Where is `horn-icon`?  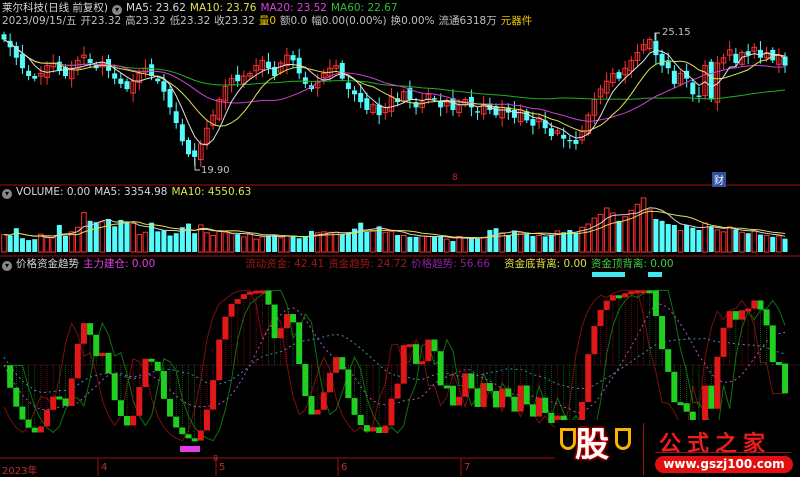
horn-icon is located at coordinates (623, 439).